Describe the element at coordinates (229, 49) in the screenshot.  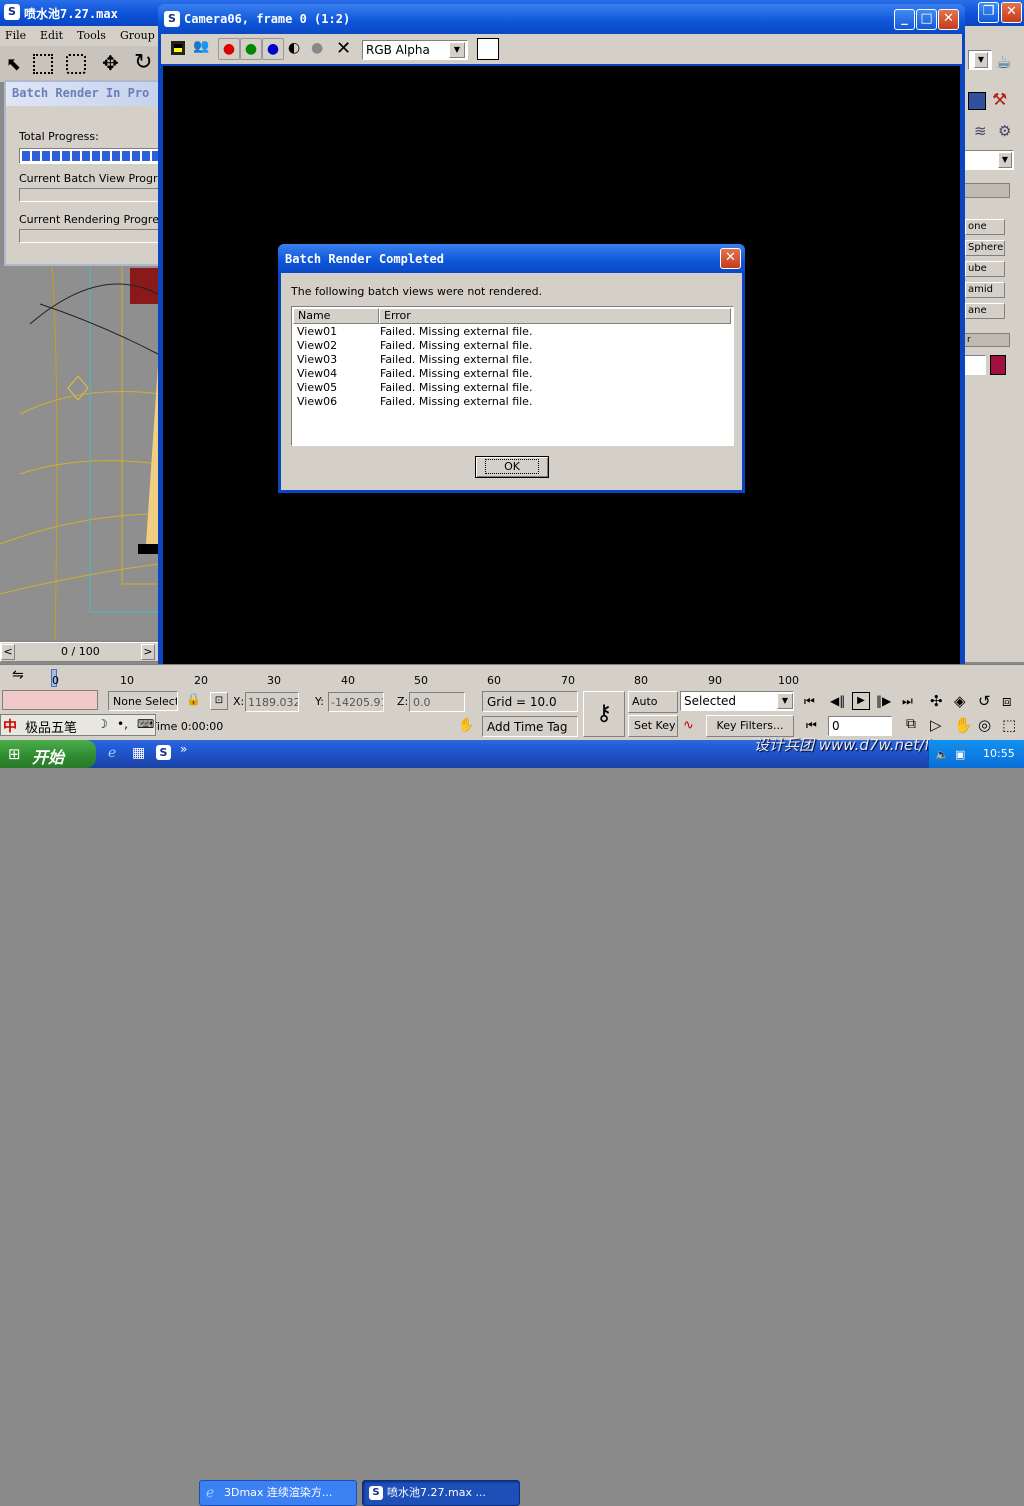
I see `red-channel-icon: ●` at that location.